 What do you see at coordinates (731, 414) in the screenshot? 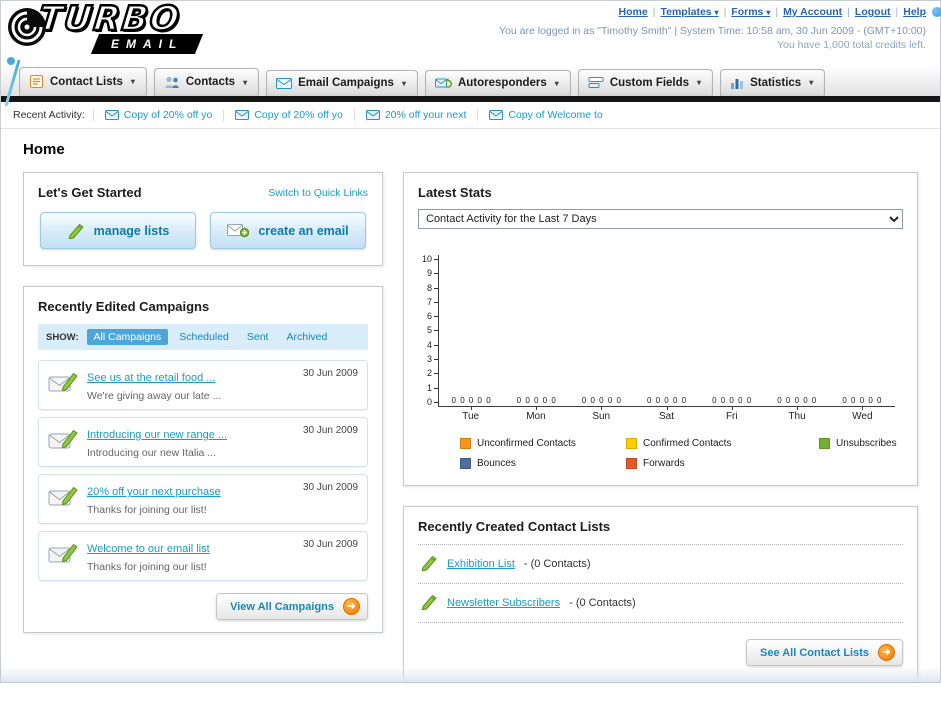
I see `x-axis-label: Fri` at bounding box center [731, 414].